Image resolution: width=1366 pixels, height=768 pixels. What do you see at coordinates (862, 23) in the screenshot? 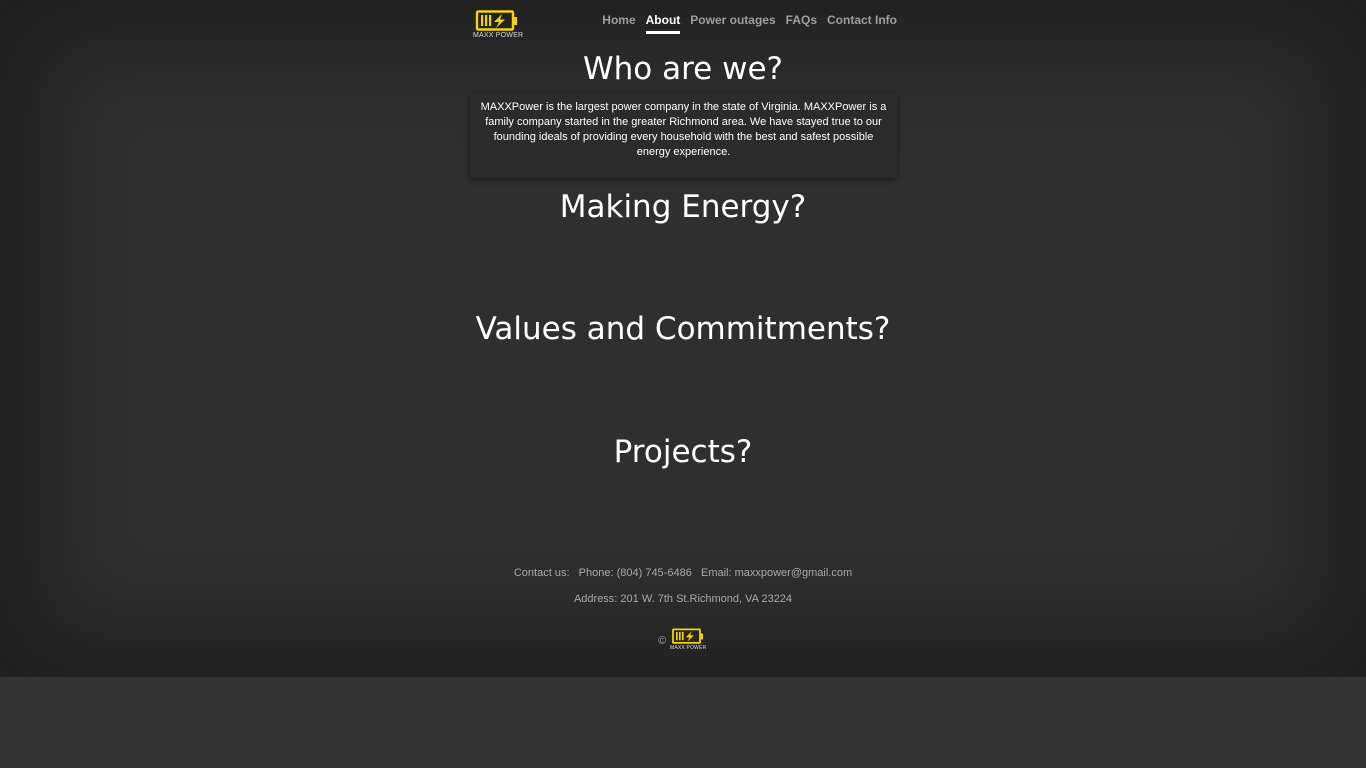
I see `nav-contact-info-link: Contact Info` at bounding box center [862, 23].